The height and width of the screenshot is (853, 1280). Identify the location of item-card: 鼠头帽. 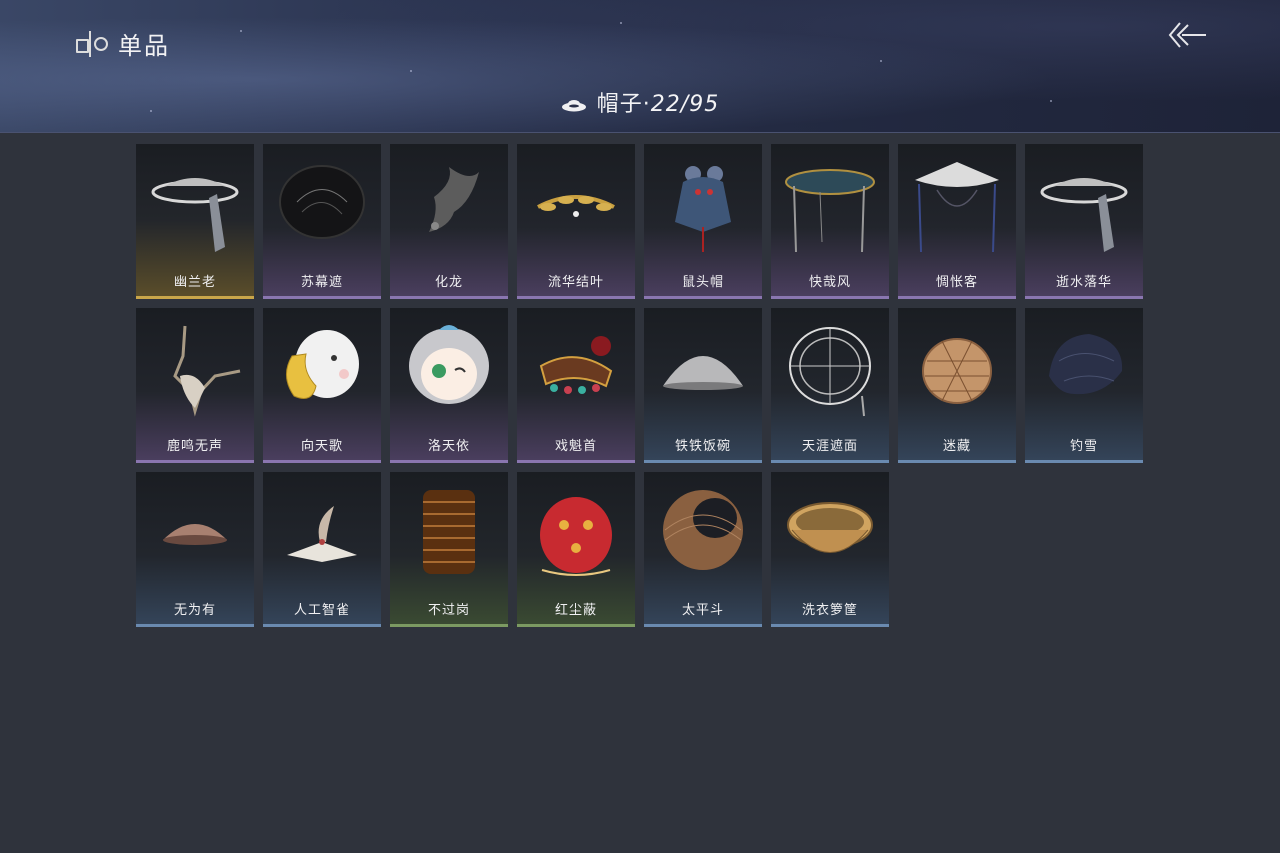
(703, 221).